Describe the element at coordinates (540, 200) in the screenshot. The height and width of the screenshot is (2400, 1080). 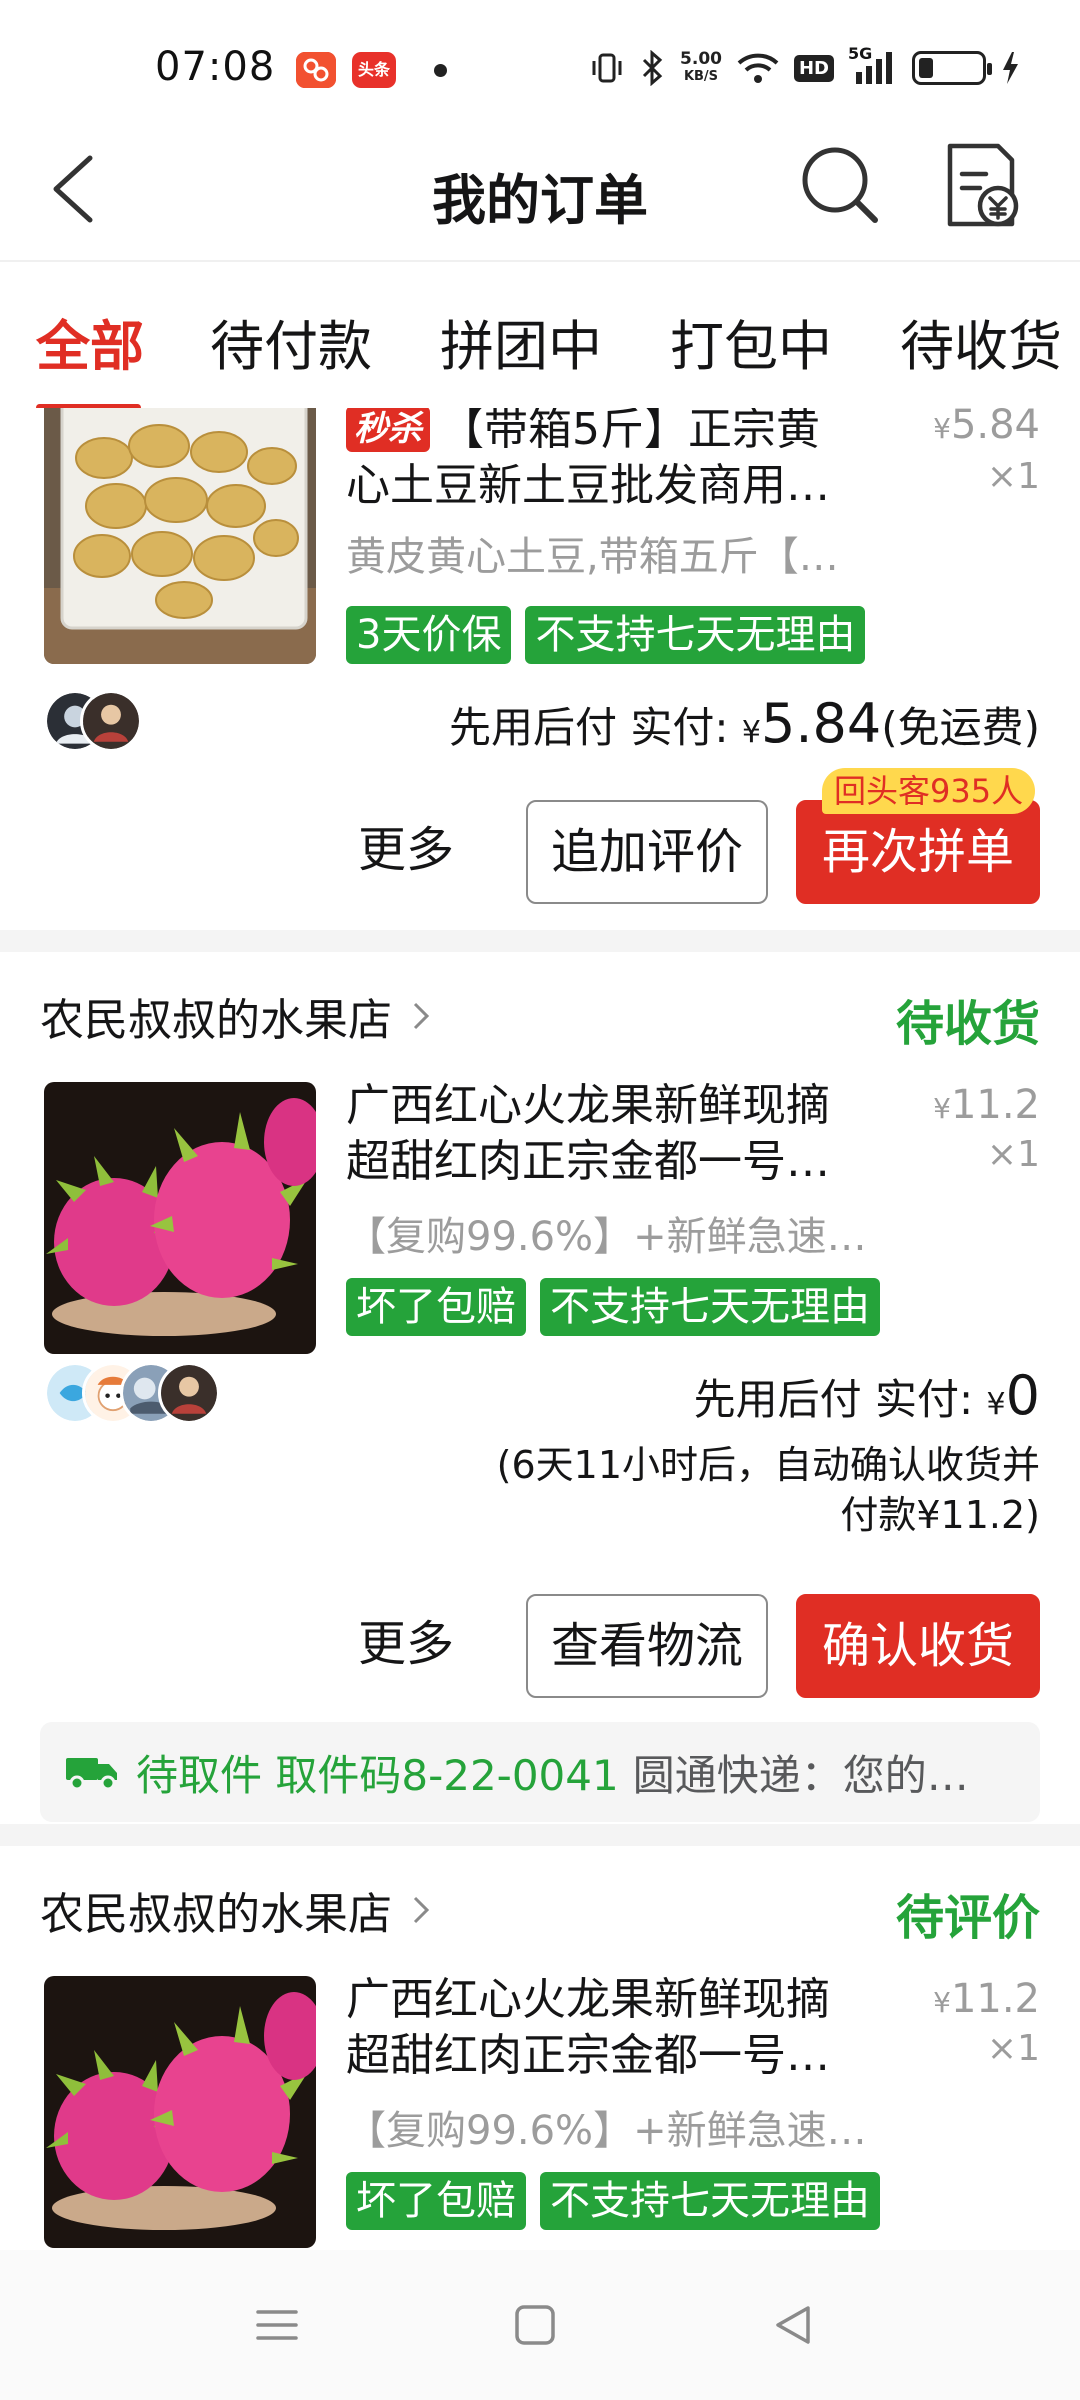
I see `page-title: 我的订单` at that location.